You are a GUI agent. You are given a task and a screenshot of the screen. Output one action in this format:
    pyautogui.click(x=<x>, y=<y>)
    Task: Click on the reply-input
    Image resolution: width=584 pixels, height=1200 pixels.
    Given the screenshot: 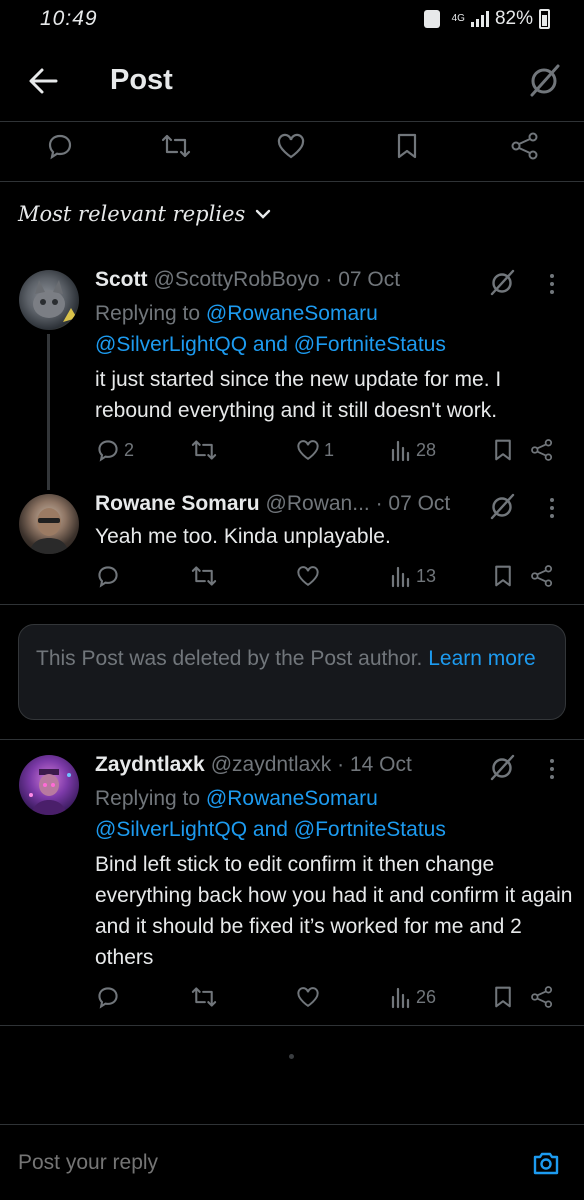 What is the action you would take?
    pyautogui.click(x=258, y=1163)
    